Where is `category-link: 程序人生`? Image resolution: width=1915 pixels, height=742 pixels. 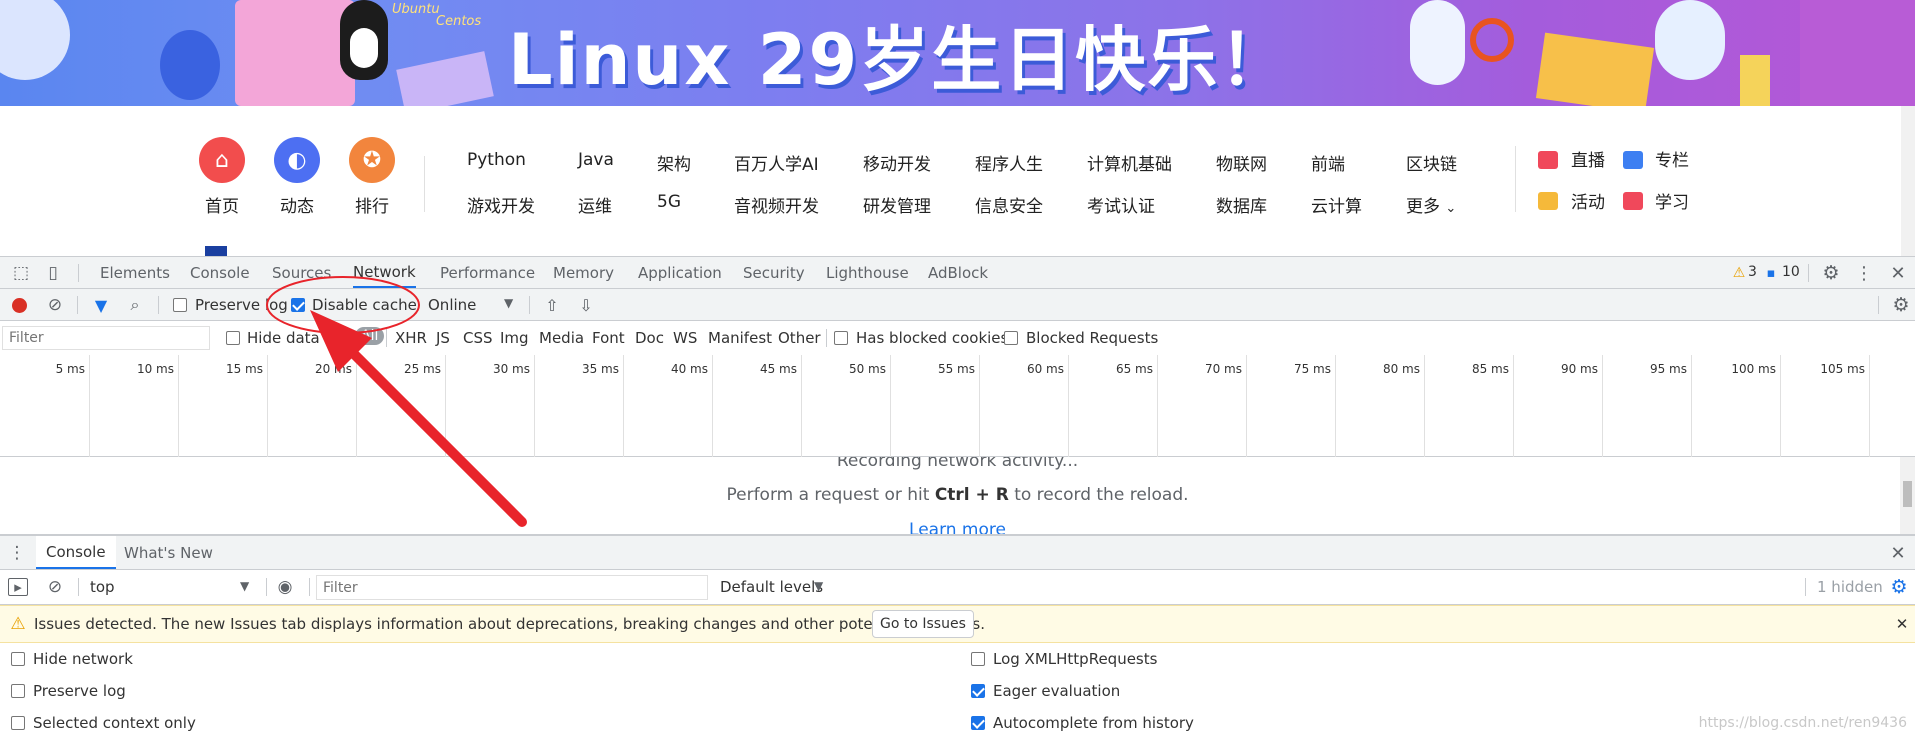 category-link: 程序人生 is located at coordinates (1009, 162).